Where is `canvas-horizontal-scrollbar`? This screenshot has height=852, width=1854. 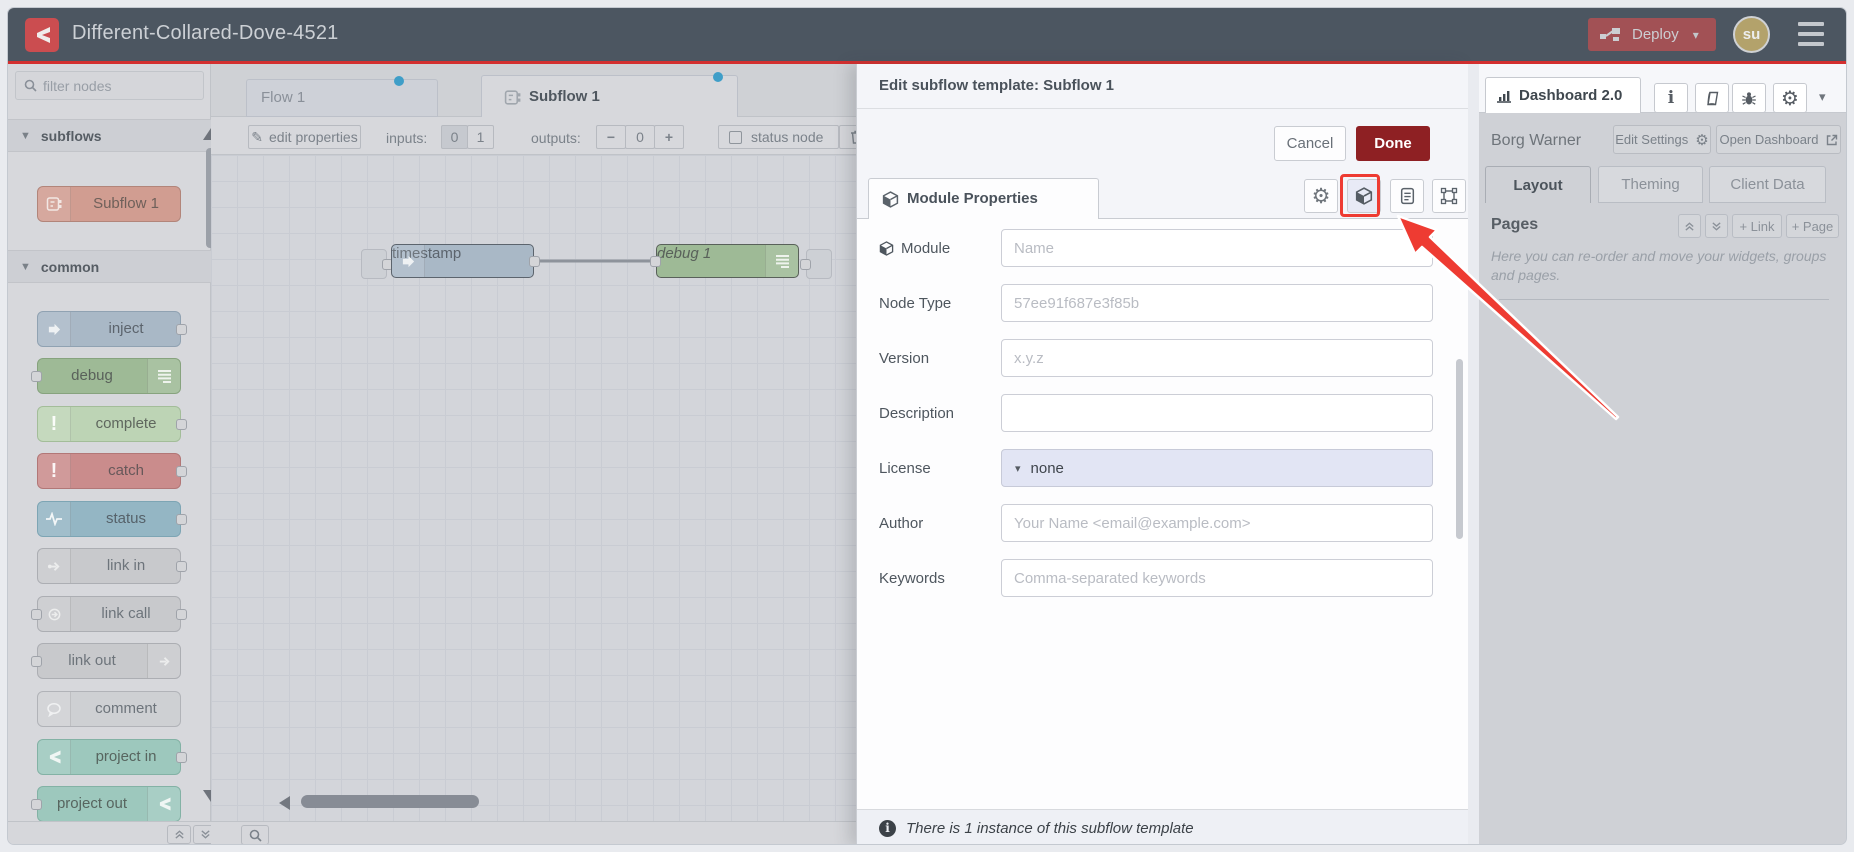 canvas-horizontal-scrollbar is located at coordinates (390, 801).